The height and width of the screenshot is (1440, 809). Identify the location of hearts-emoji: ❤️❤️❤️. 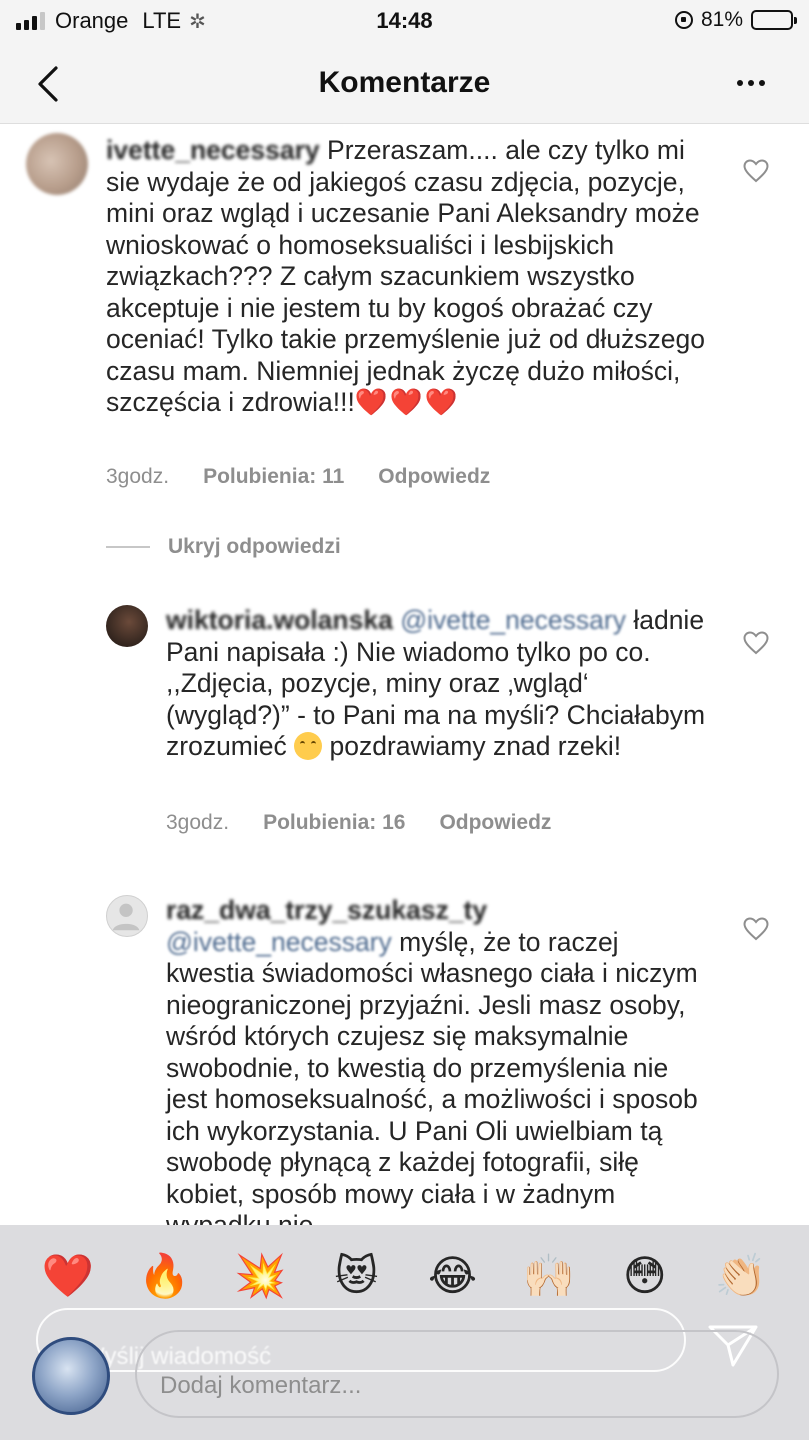
(407, 402).